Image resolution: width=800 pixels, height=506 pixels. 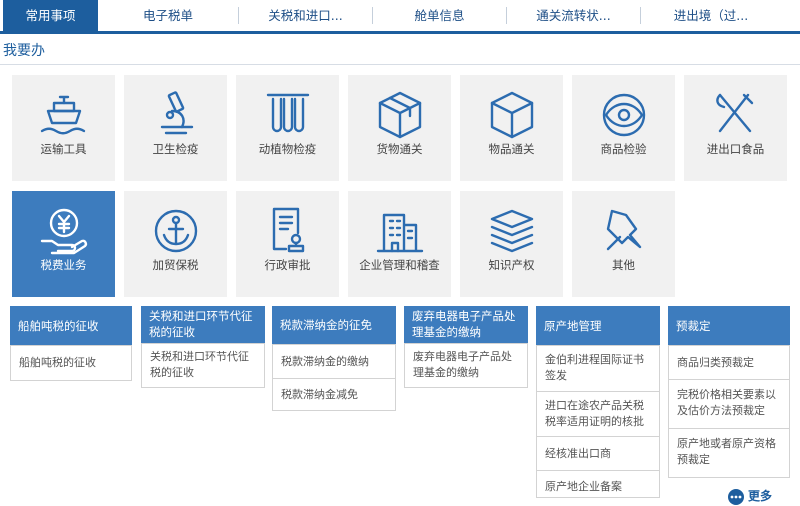 I want to click on tile-intellectual-property: 知识产权, so click(x=511, y=244).